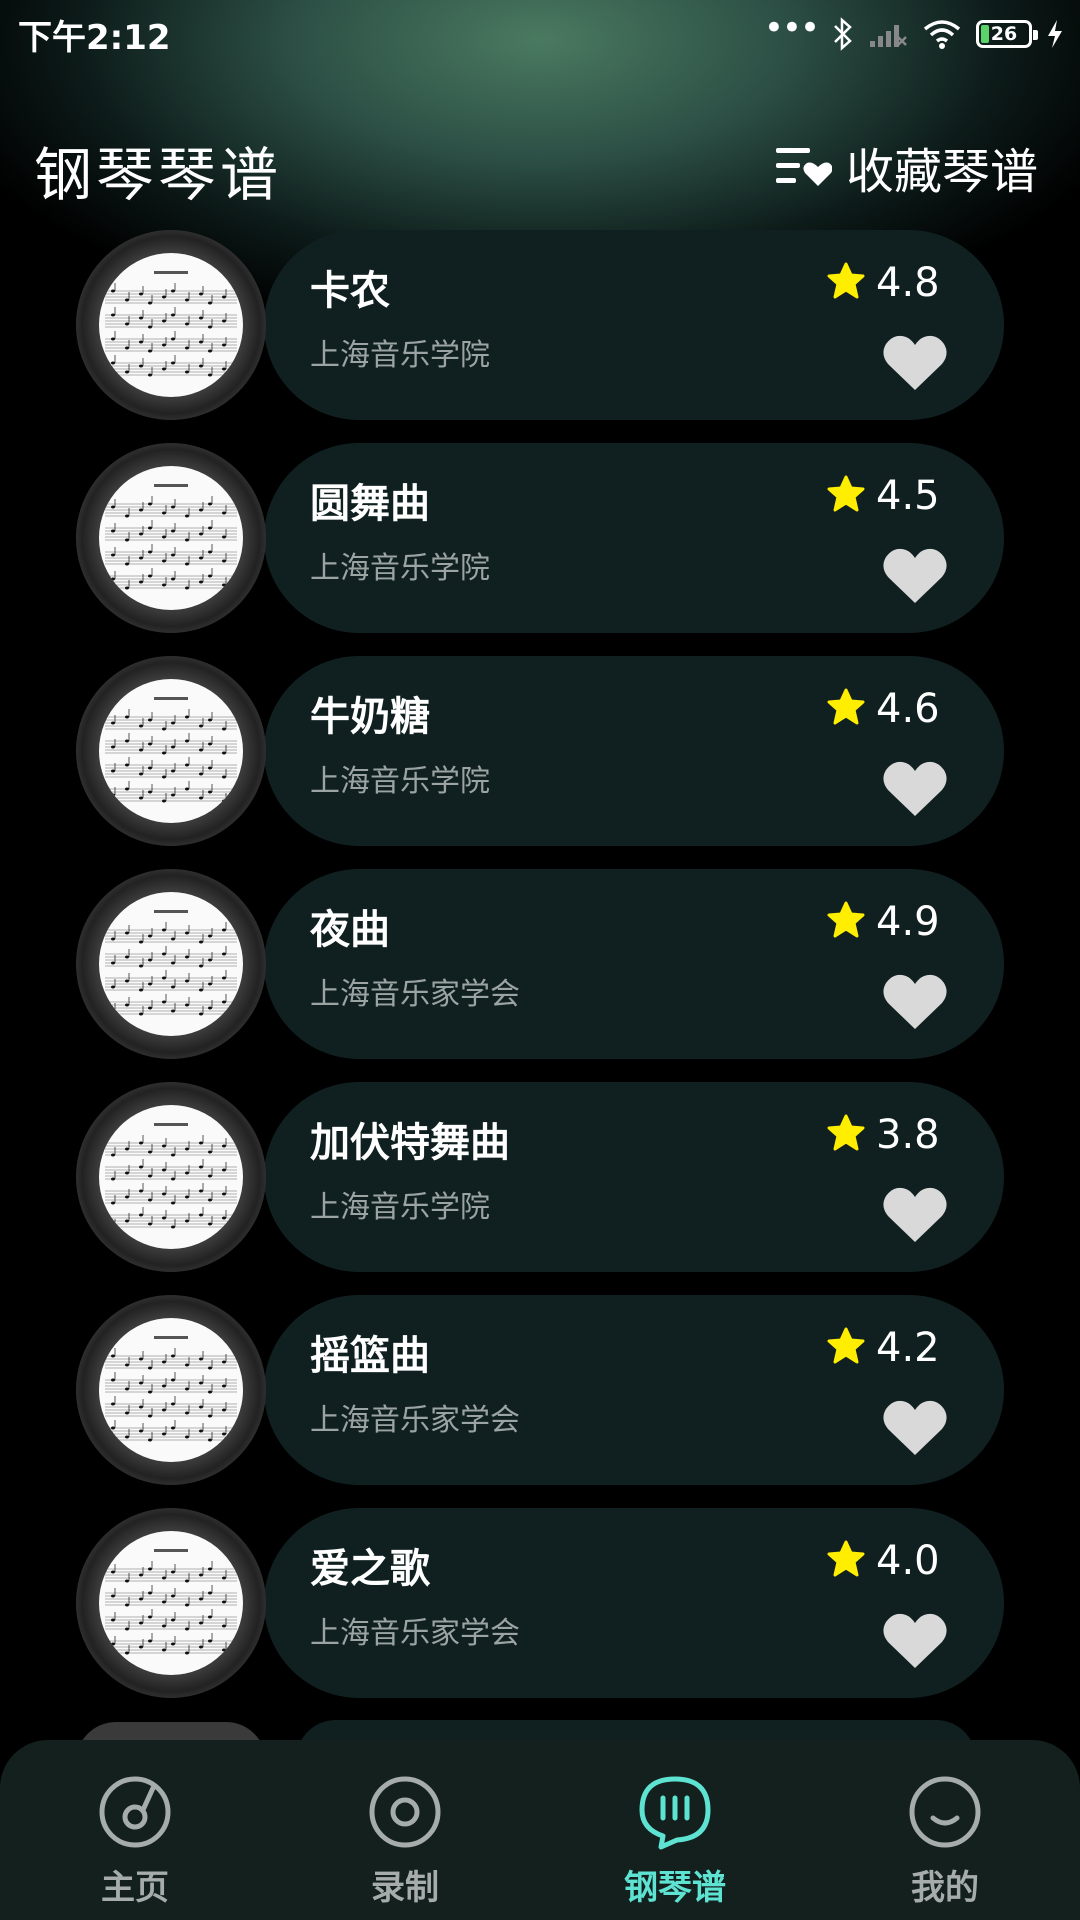  Describe the element at coordinates (908, 709) in the screenshot. I see `rating-value: 4.6` at that location.